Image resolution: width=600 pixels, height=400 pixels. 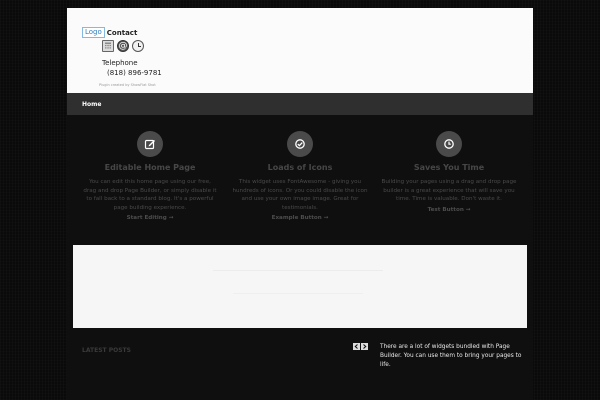 I want to click on header-icon-row: @, so click(x=123, y=46).